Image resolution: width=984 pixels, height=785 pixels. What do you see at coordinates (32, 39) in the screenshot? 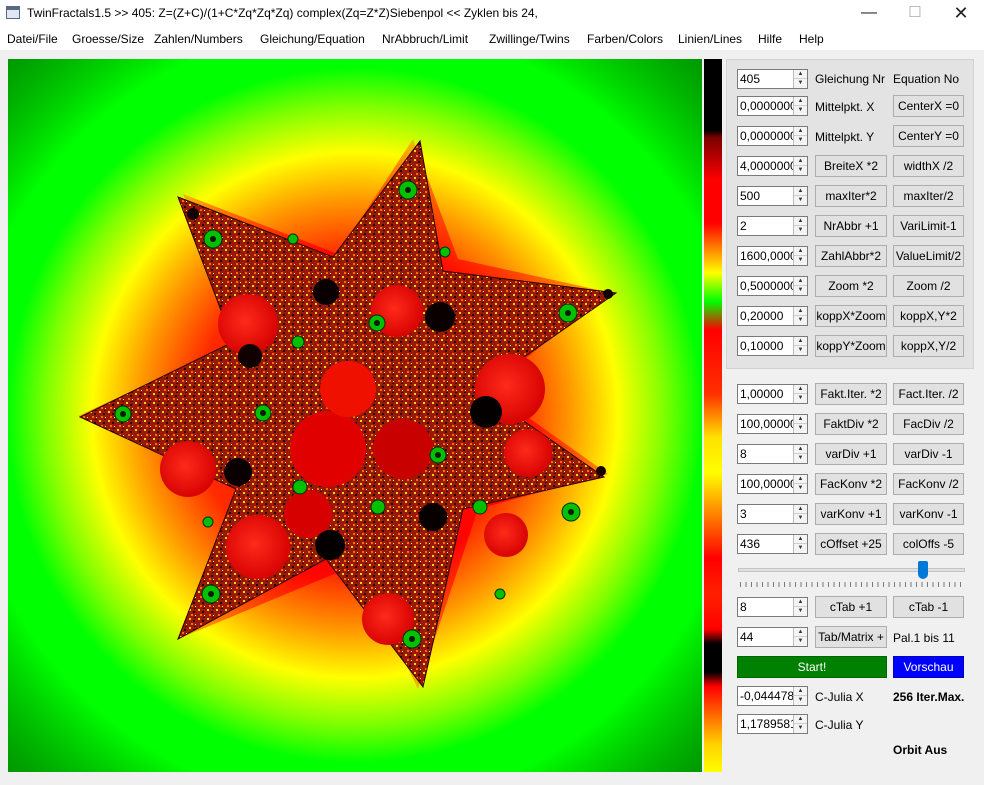
I see `menu-file: Datei/File` at bounding box center [32, 39].